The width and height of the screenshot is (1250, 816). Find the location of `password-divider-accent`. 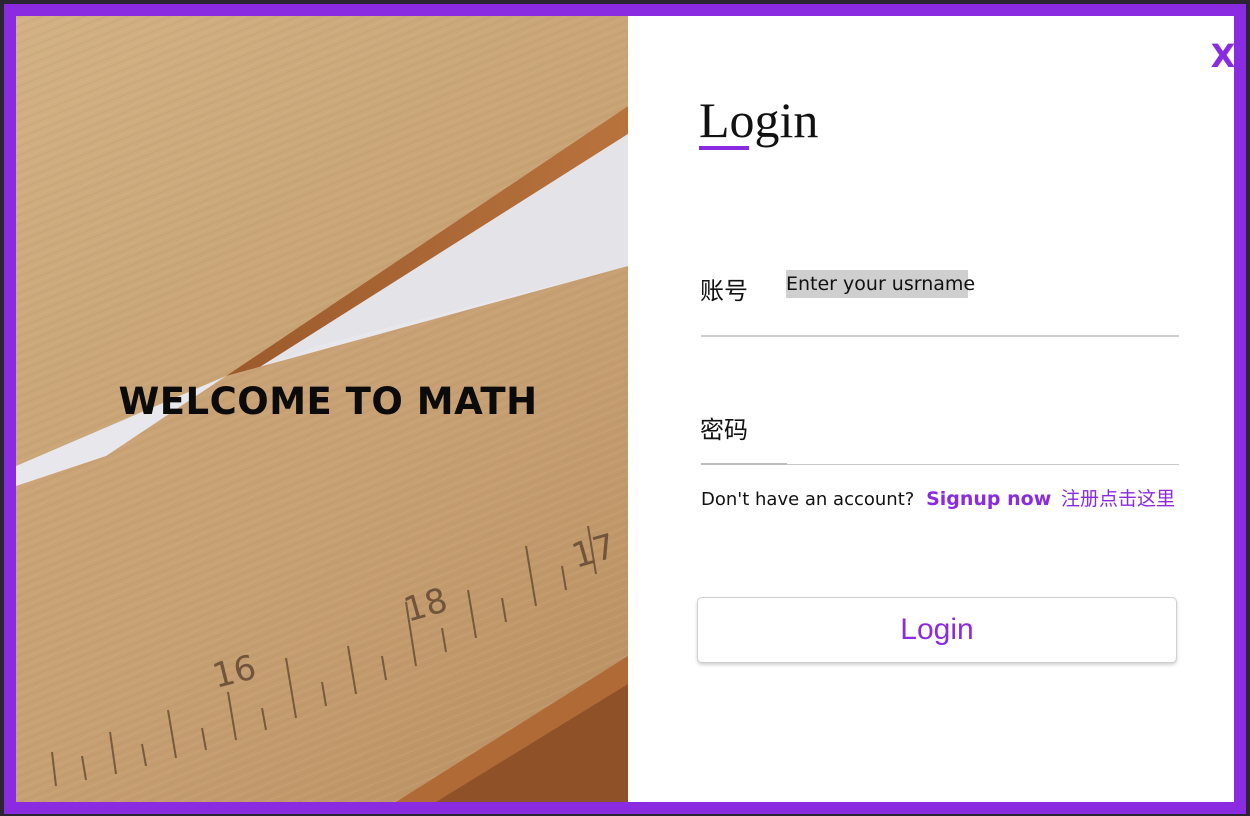

password-divider-accent is located at coordinates (744, 464).